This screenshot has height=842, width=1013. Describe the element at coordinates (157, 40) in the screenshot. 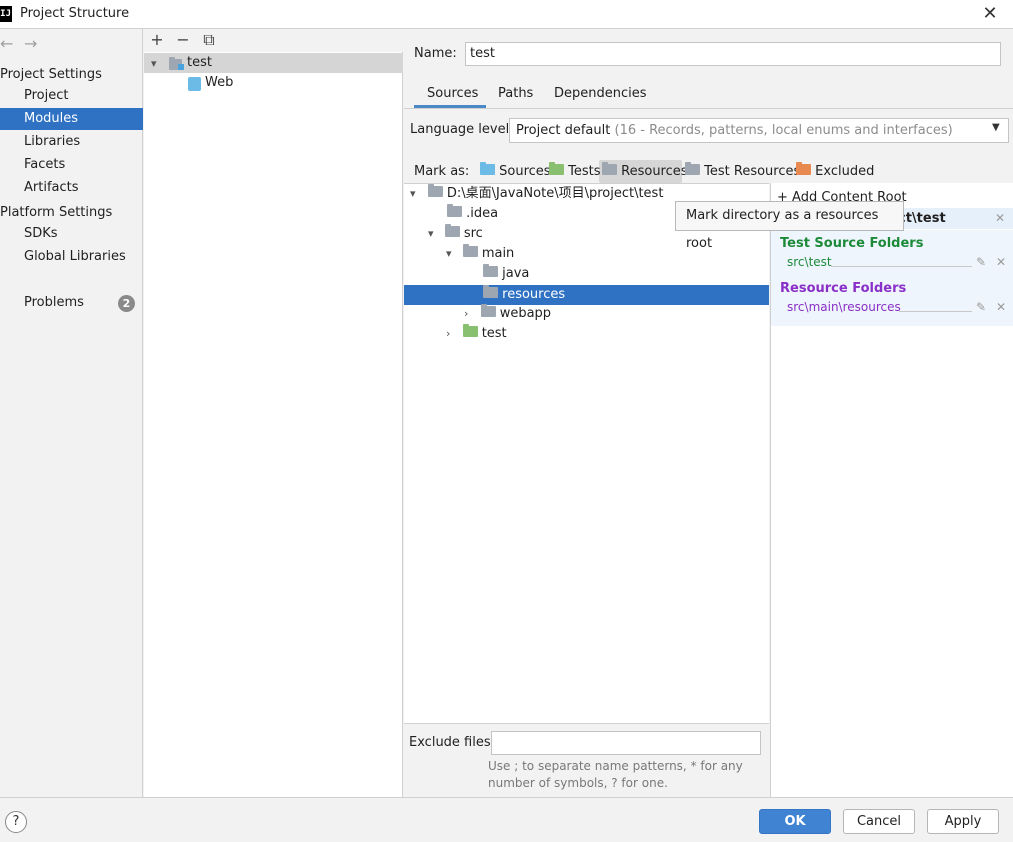

I see `add-module-icon: +` at that location.